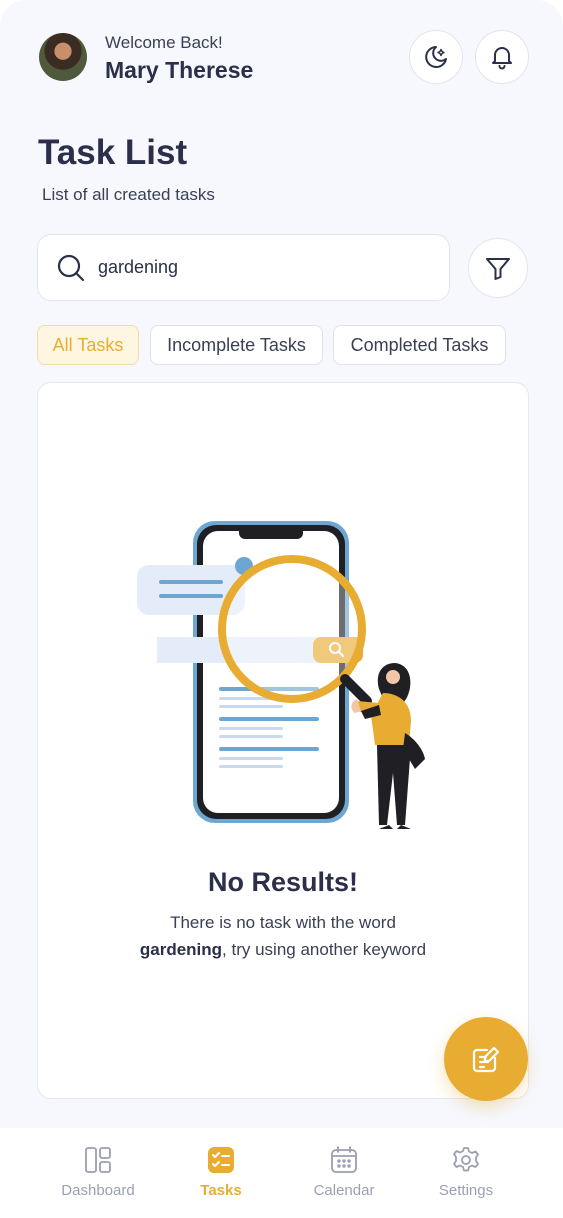 This screenshot has width=563, height=1218. Describe the element at coordinates (236, 345) in the screenshot. I see `tab-incomplete-tasks: Incomplete Tasks` at that location.